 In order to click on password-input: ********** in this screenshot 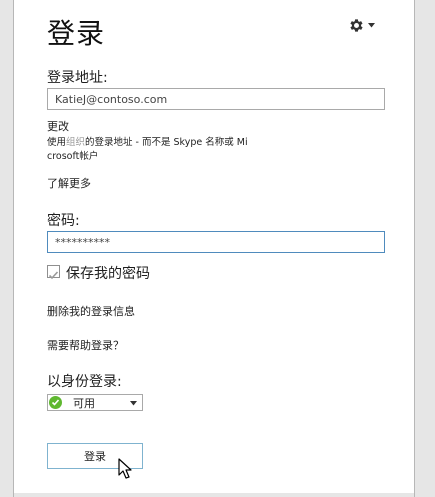, I will do `click(216, 242)`.